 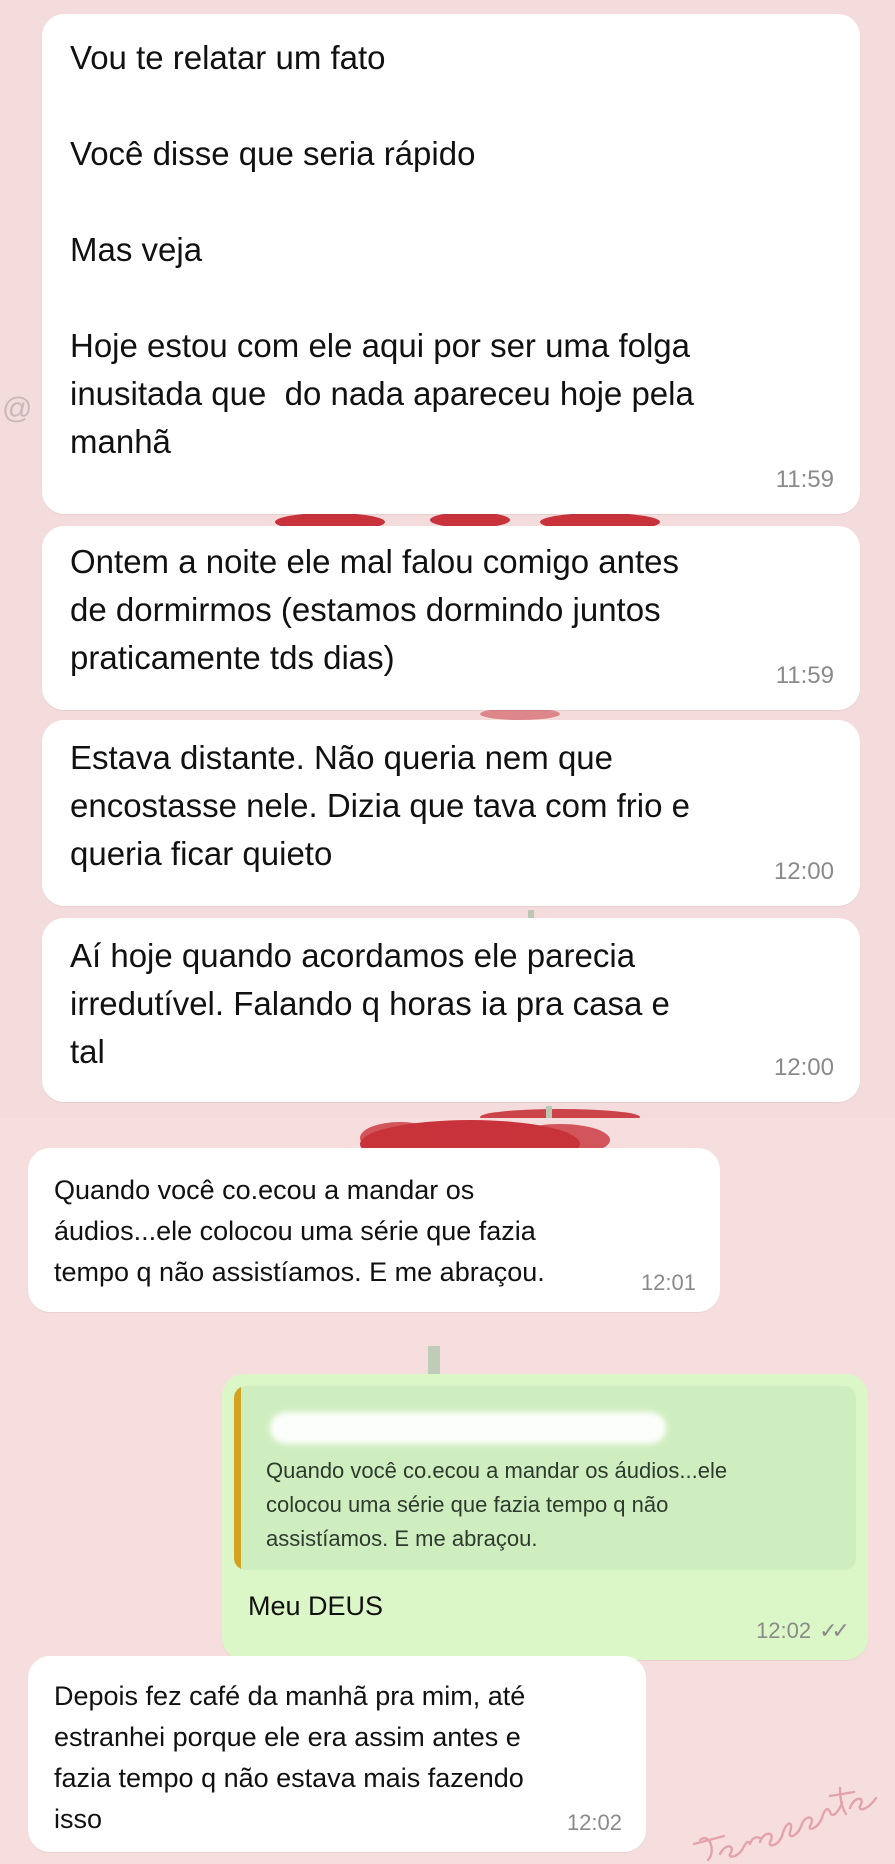 I want to click on message-text: Meu DEUS, so click(x=316, y=1606).